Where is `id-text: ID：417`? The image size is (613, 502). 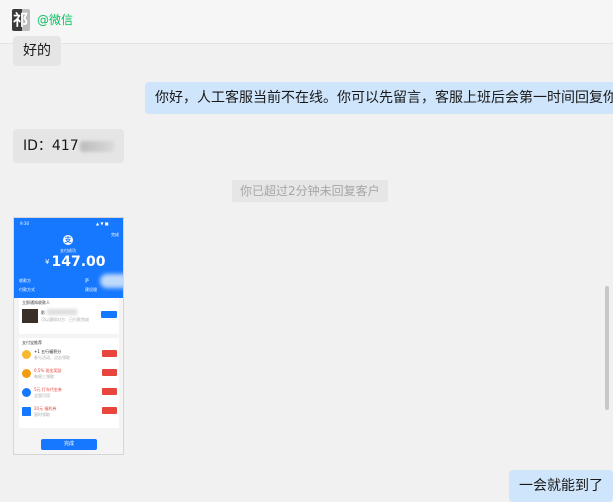 id-text: ID：417 is located at coordinates (51, 146).